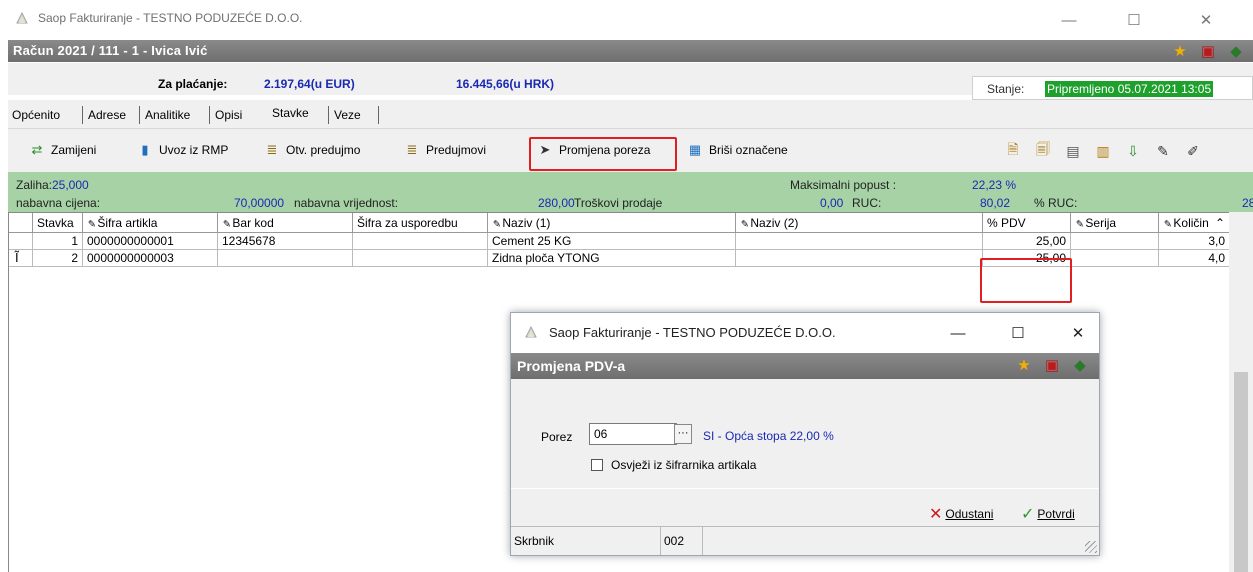 The image size is (1253, 572). What do you see at coordinates (150, 241) in the screenshot?
I see `cell-sifra: 0000000000001` at bounding box center [150, 241].